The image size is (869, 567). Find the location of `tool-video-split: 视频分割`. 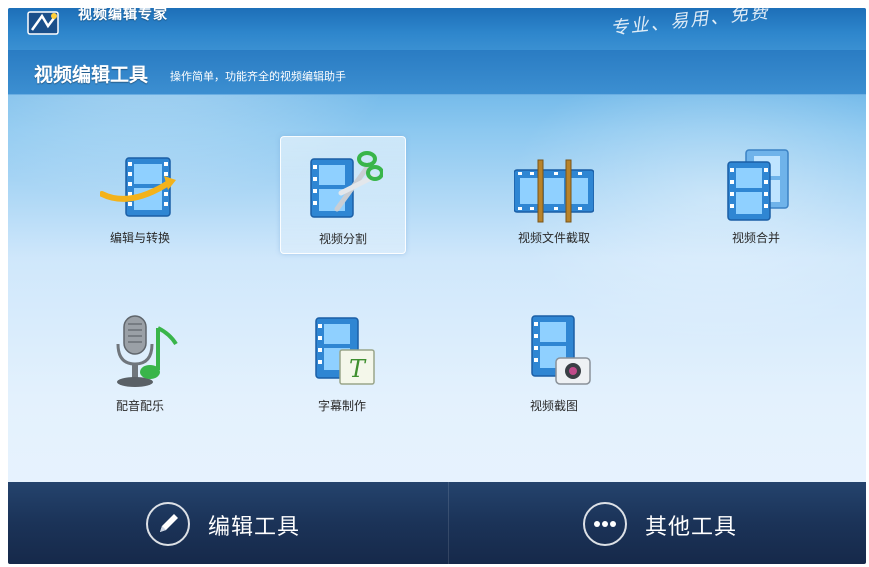

tool-video-split: 视频分割 is located at coordinates (343, 195).